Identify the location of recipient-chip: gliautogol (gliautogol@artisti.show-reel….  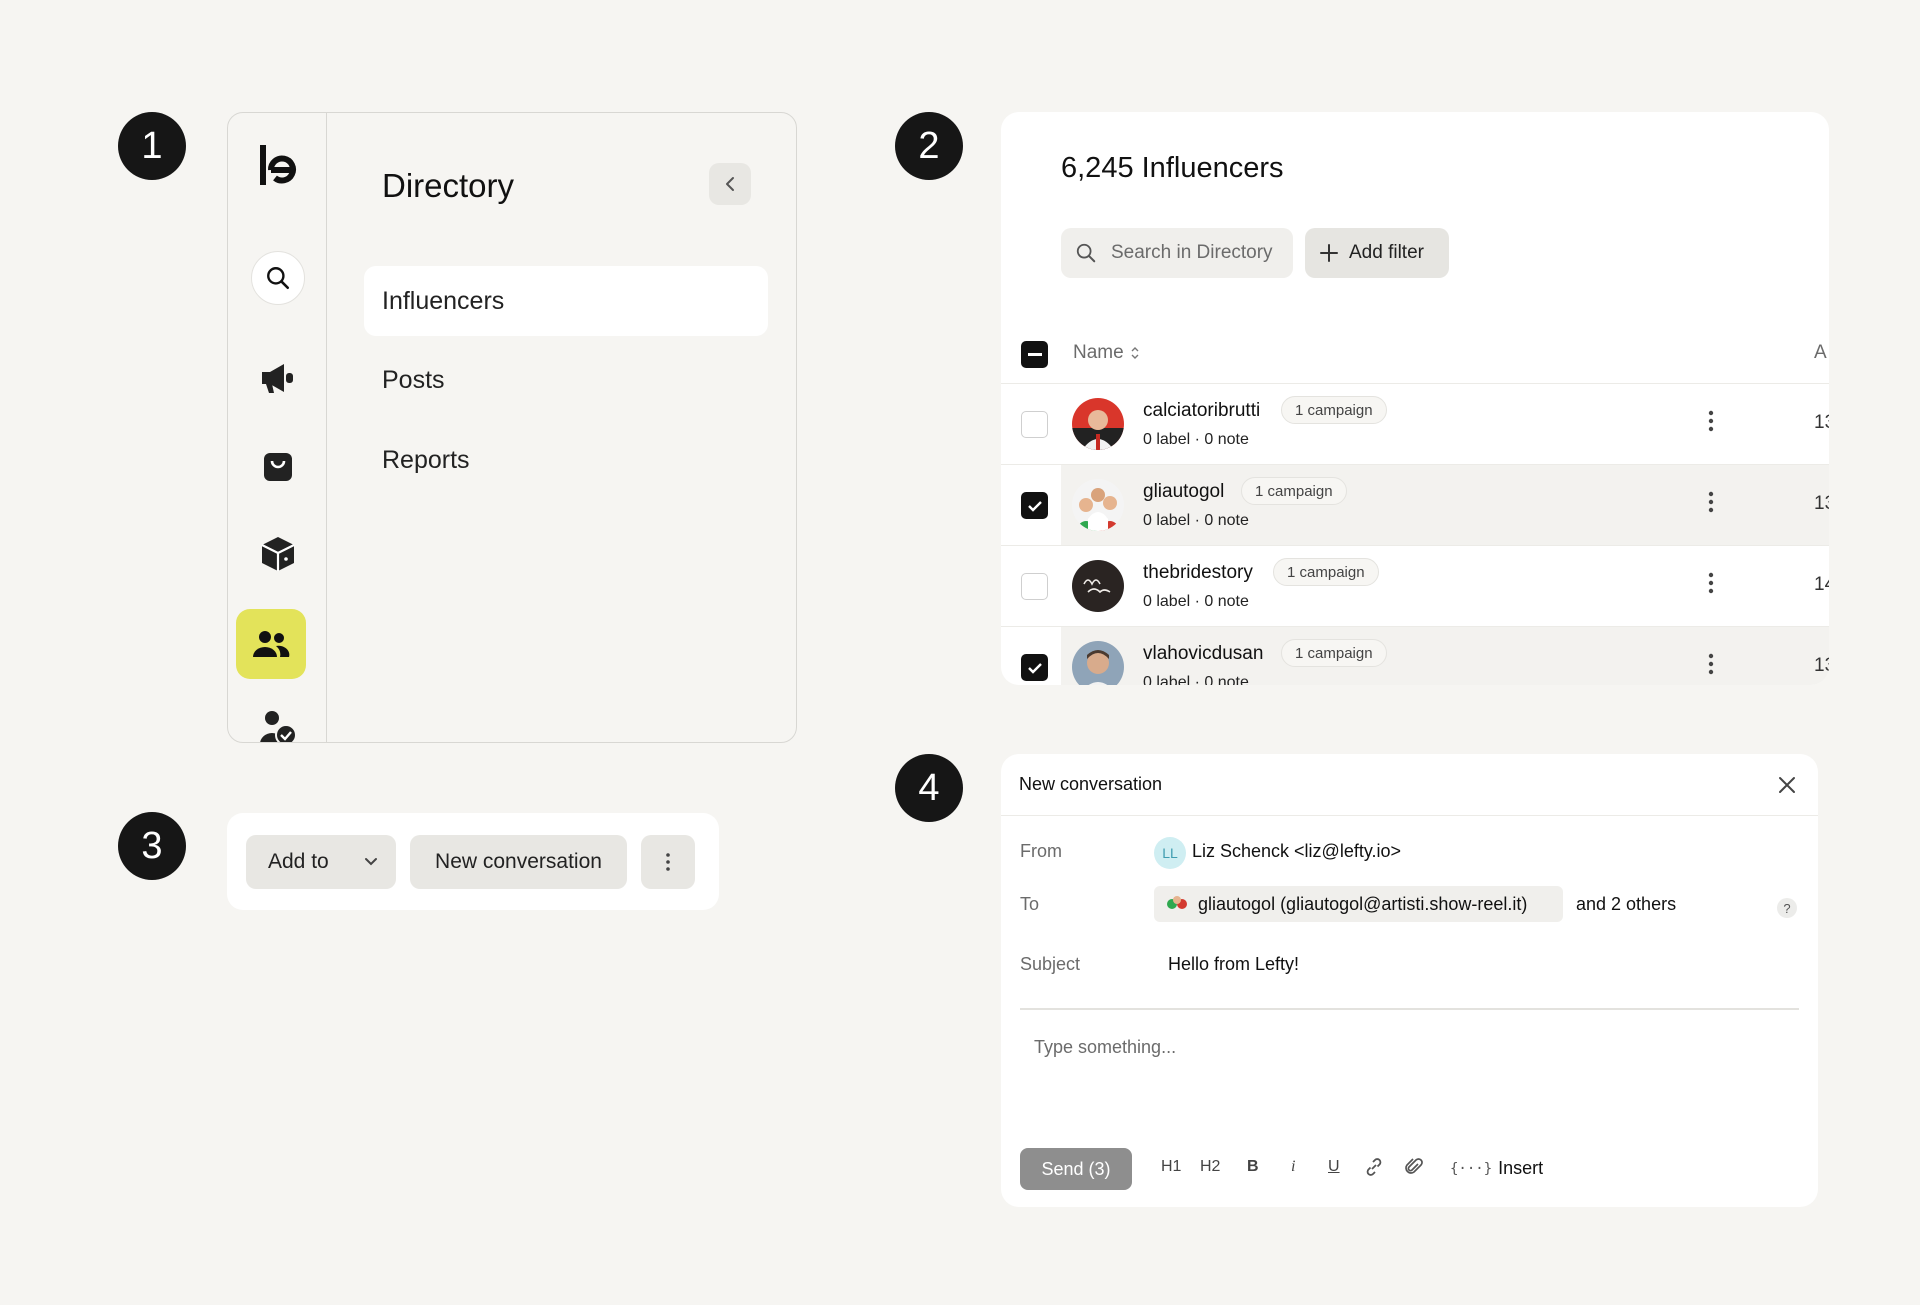
(1358, 904).